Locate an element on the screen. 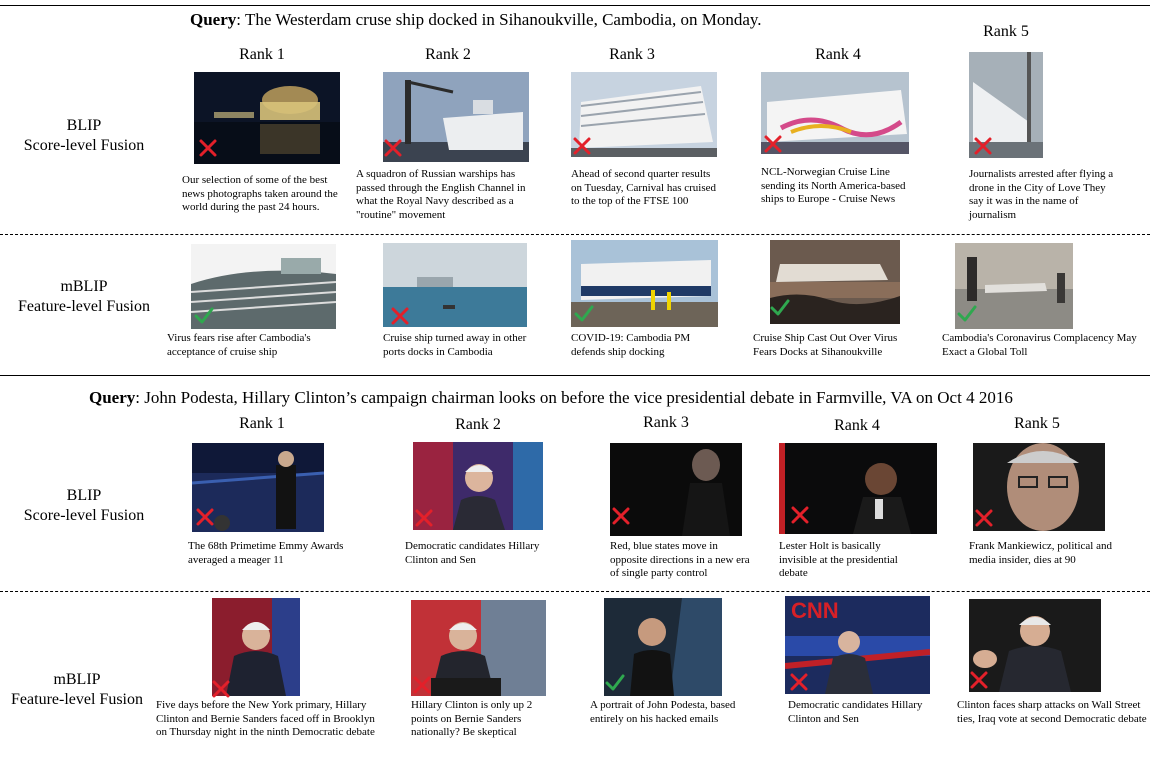 The height and width of the screenshot is (758, 1150). q1-rank-5: Rank 5 is located at coordinates (1006, 31).